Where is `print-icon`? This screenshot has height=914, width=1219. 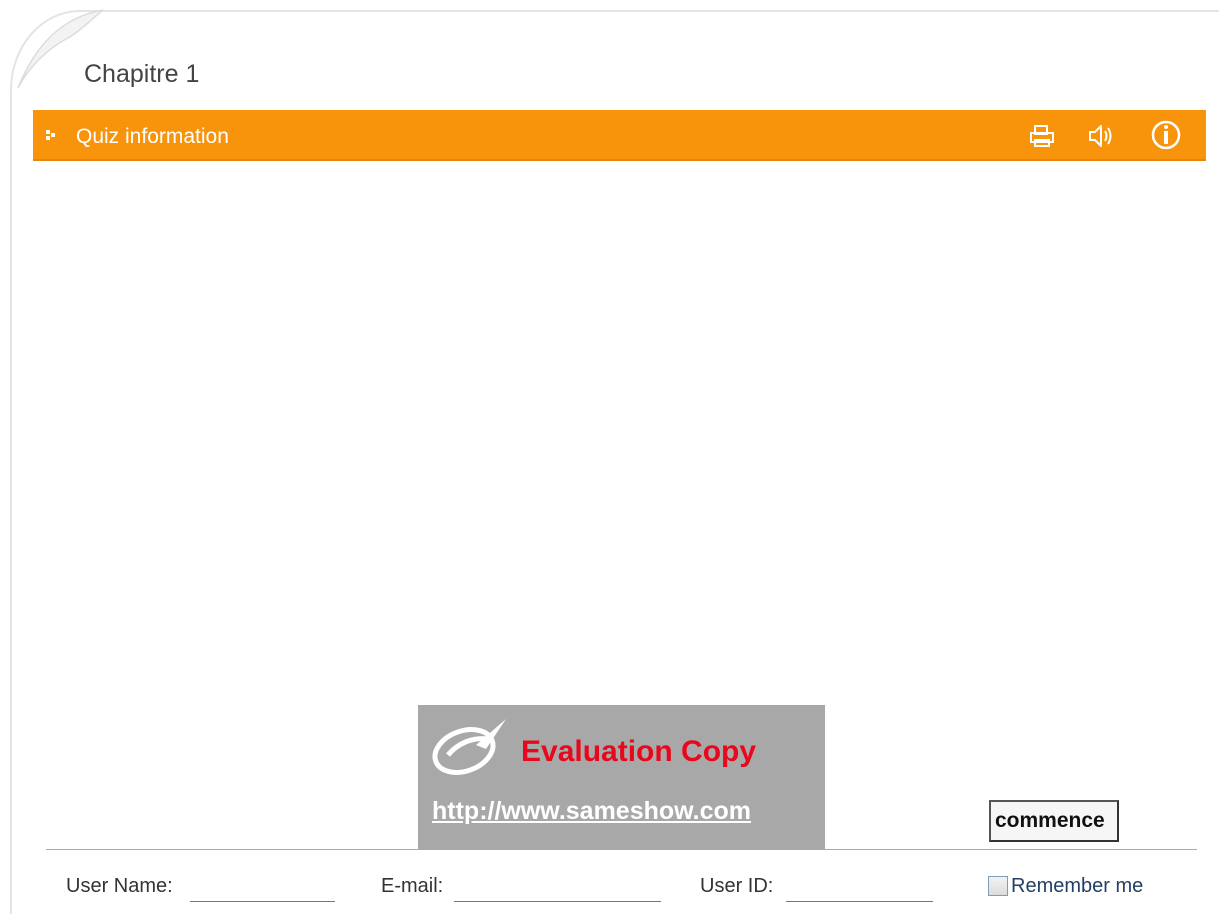
print-icon is located at coordinates (1042, 136).